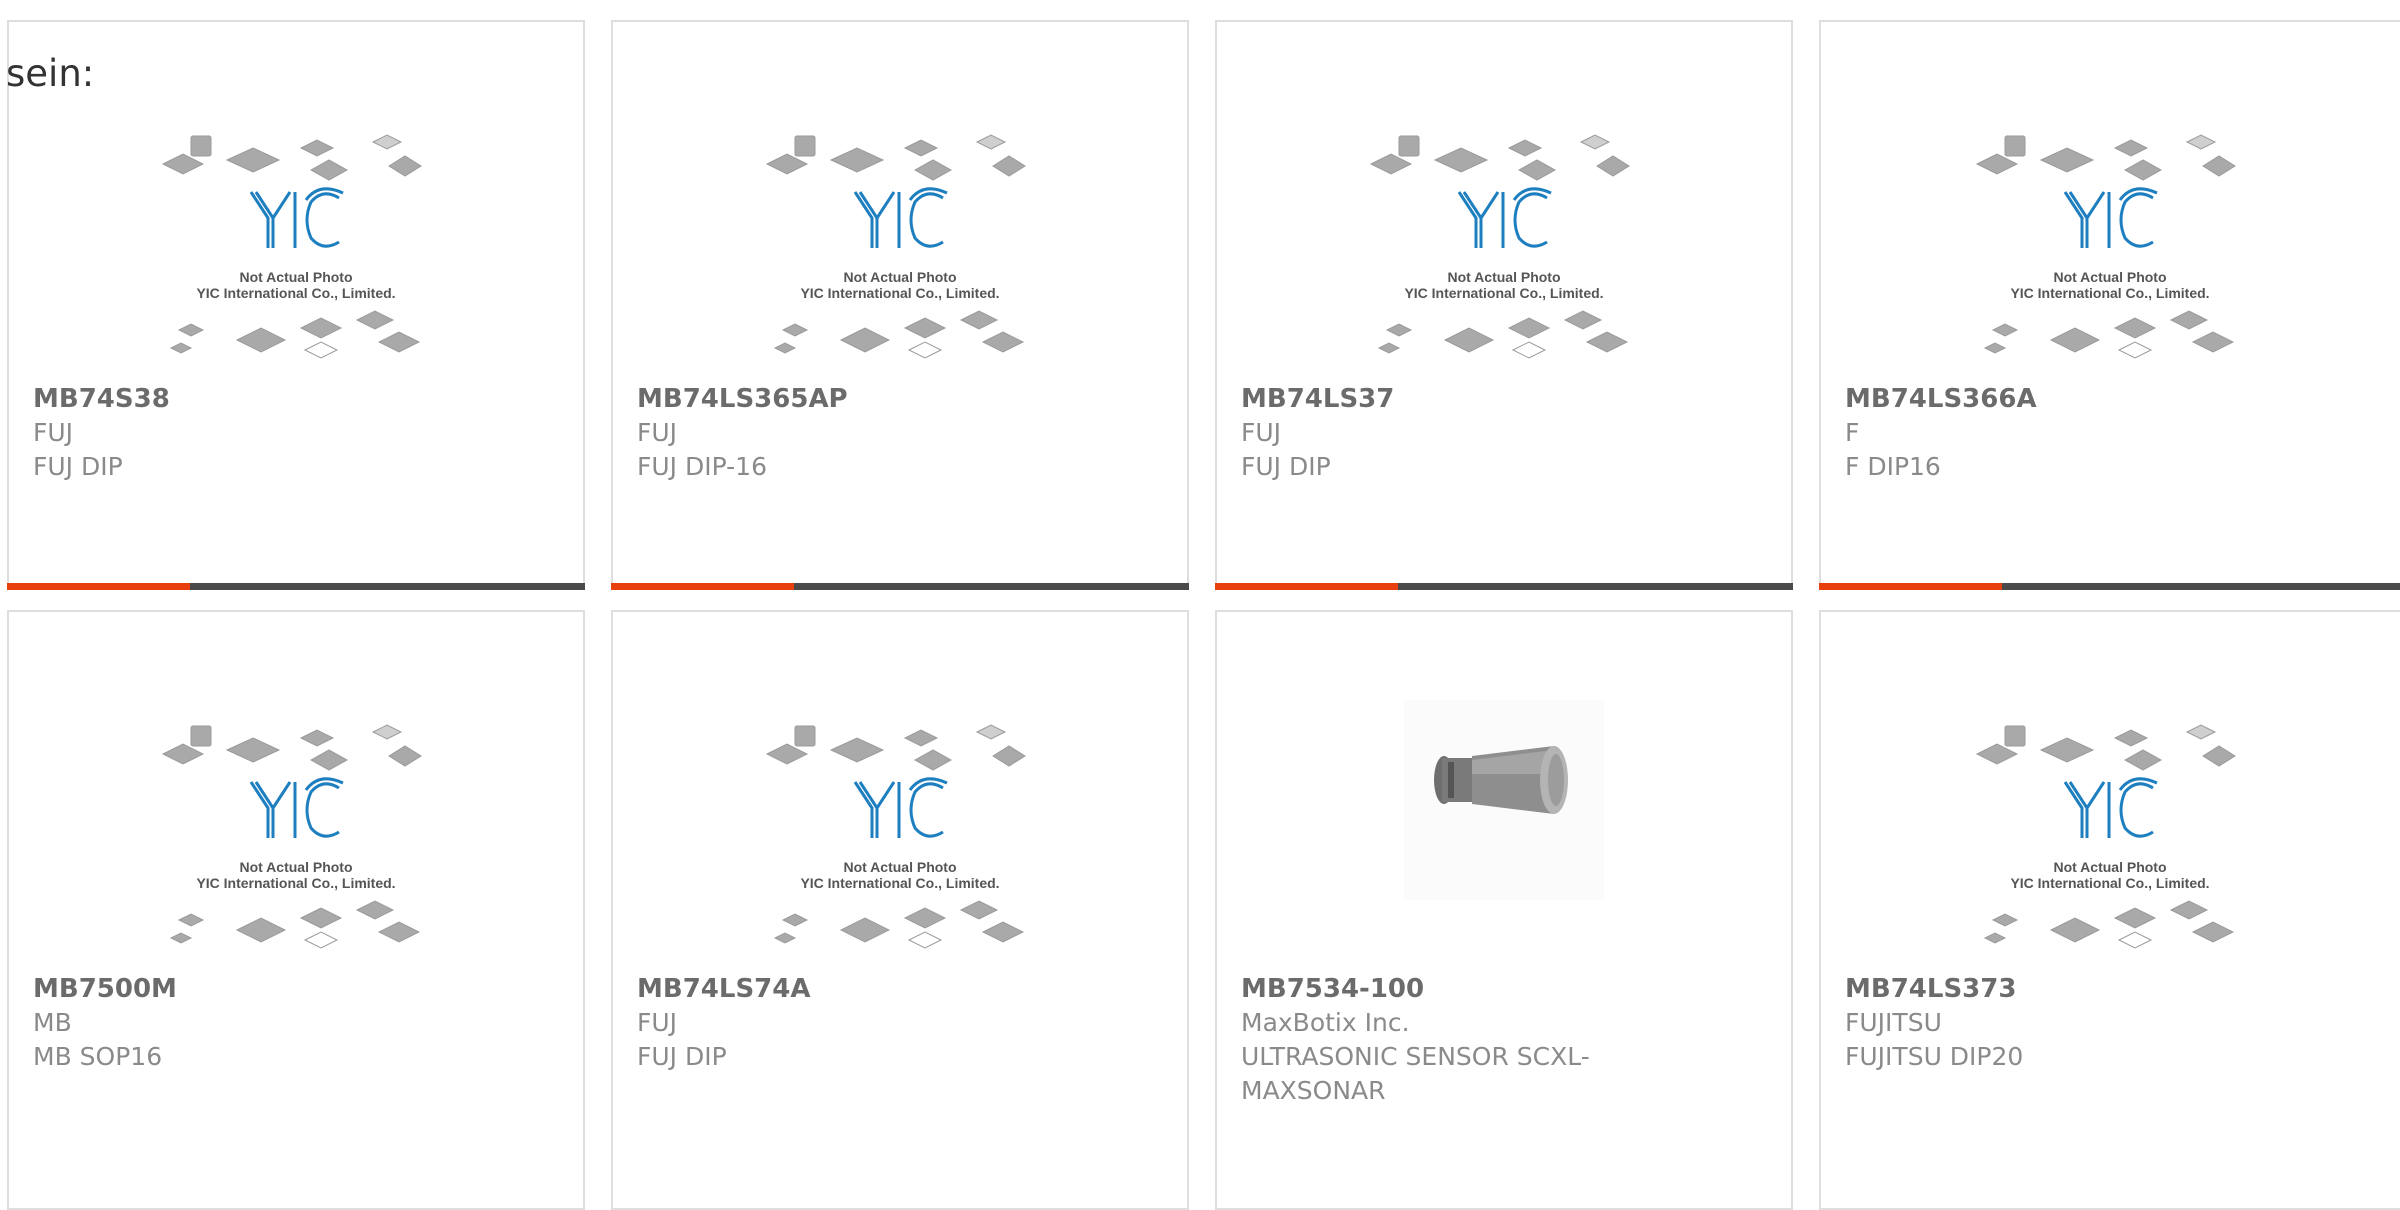 Image resolution: width=2400 pixels, height=1210 pixels. What do you see at coordinates (298, 399) in the screenshot?
I see `part-number: MB74S38` at bounding box center [298, 399].